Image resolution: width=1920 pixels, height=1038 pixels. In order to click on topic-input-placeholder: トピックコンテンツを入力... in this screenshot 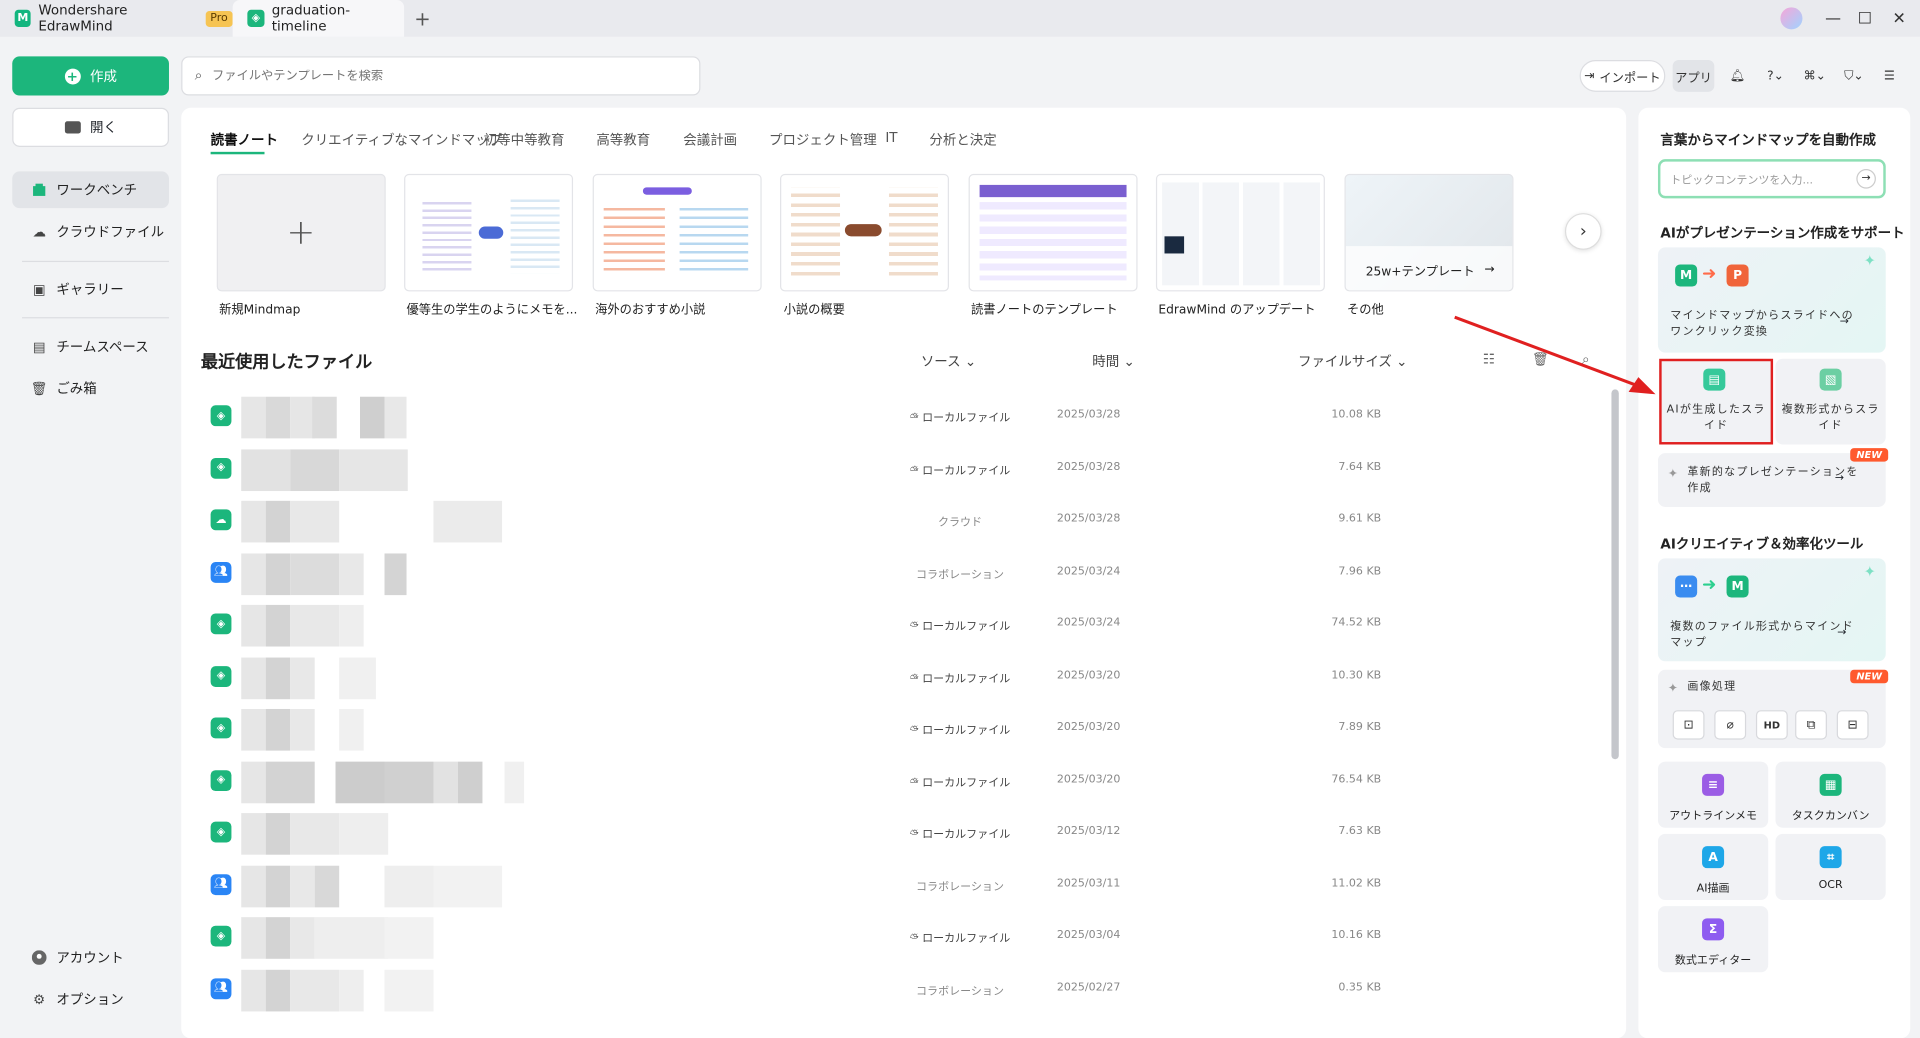, I will do `click(1741, 180)`.